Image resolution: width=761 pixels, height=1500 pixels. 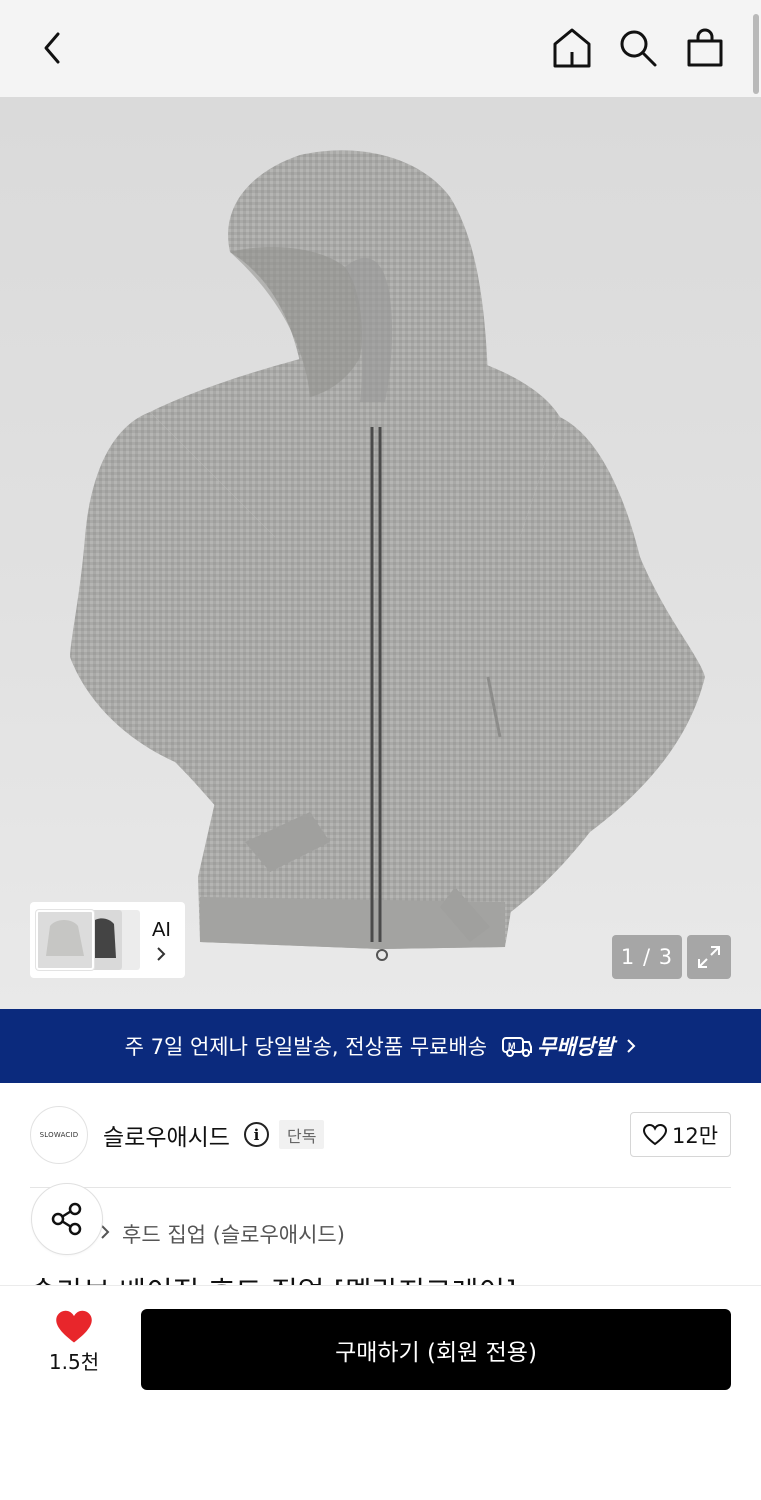 I want to click on search-button, so click(x=638, y=48).